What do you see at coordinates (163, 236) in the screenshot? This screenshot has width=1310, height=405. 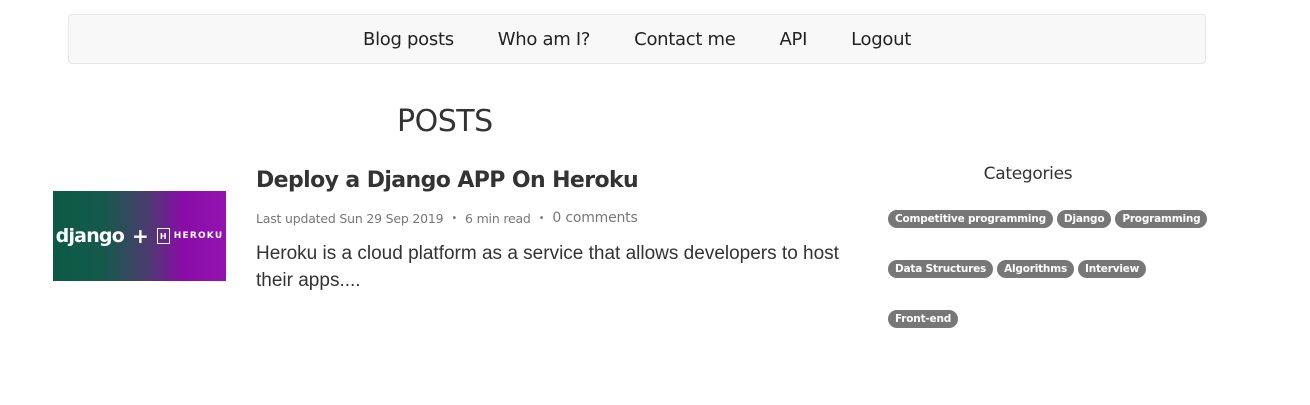 I see `heroku-icon: H` at bounding box center [163, 236].